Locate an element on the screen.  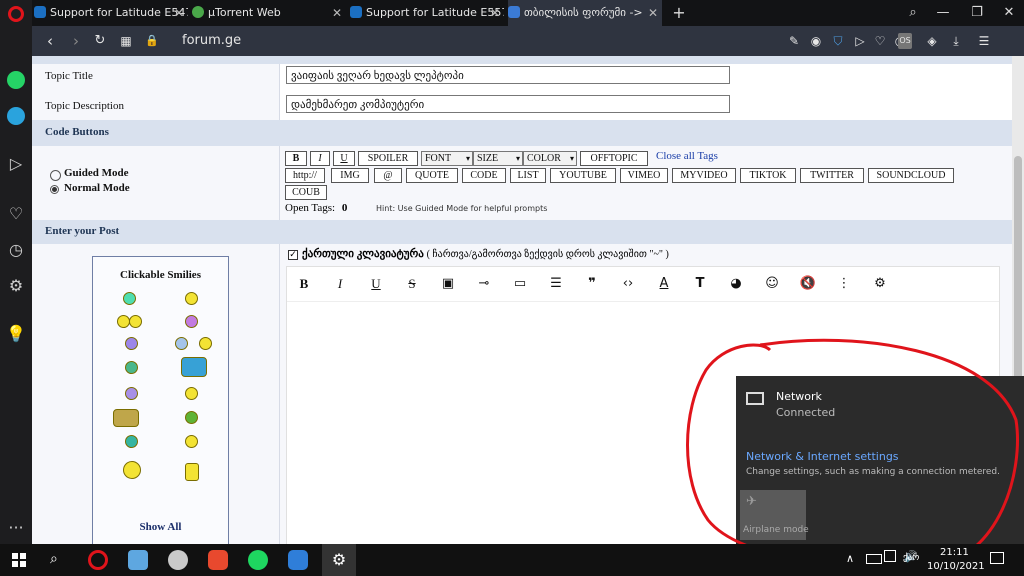
bold-icon: B is located at coordinates (304, 284).